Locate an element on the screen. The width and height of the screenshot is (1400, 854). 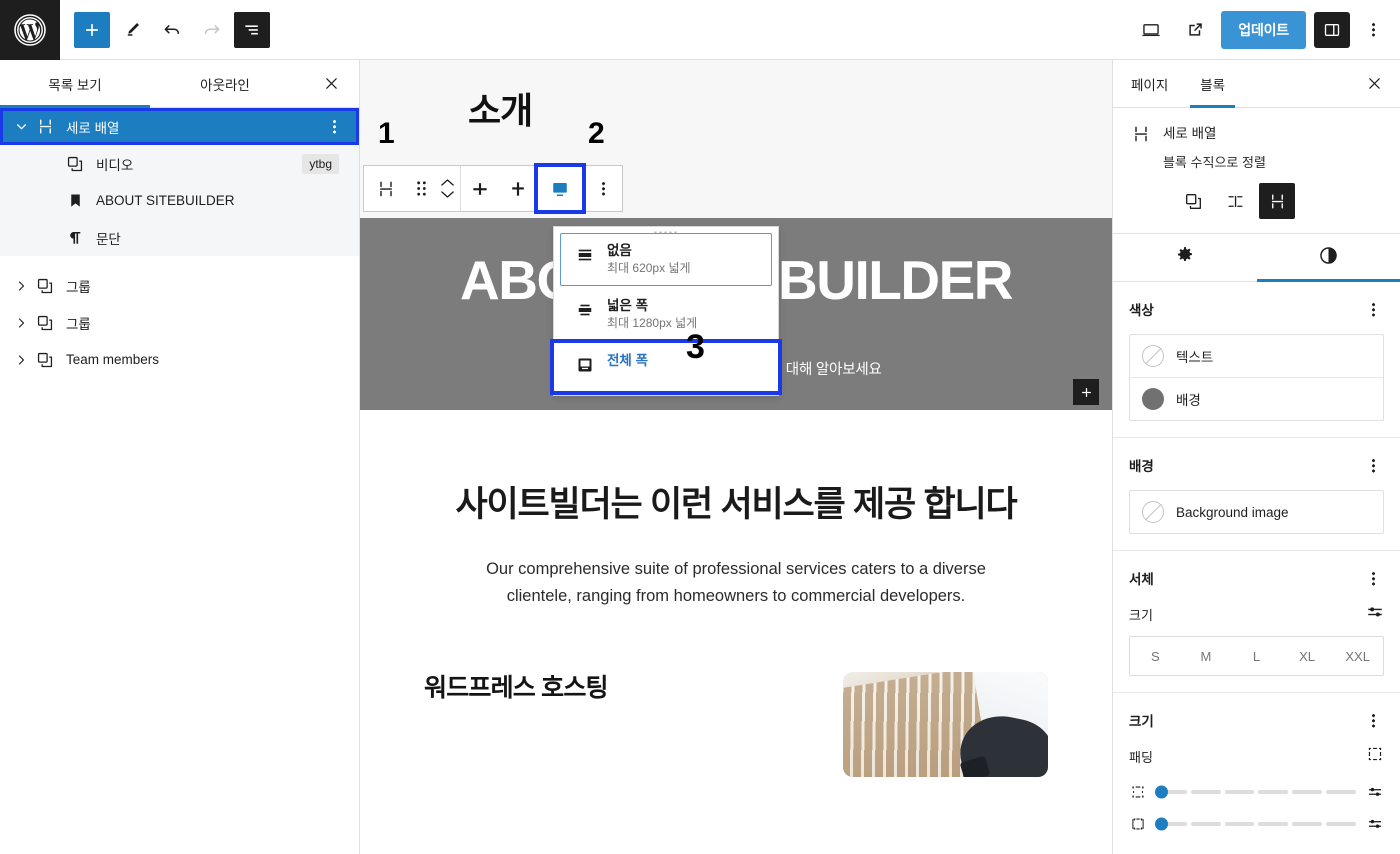
undo-button is located at coordinates (172, 30).